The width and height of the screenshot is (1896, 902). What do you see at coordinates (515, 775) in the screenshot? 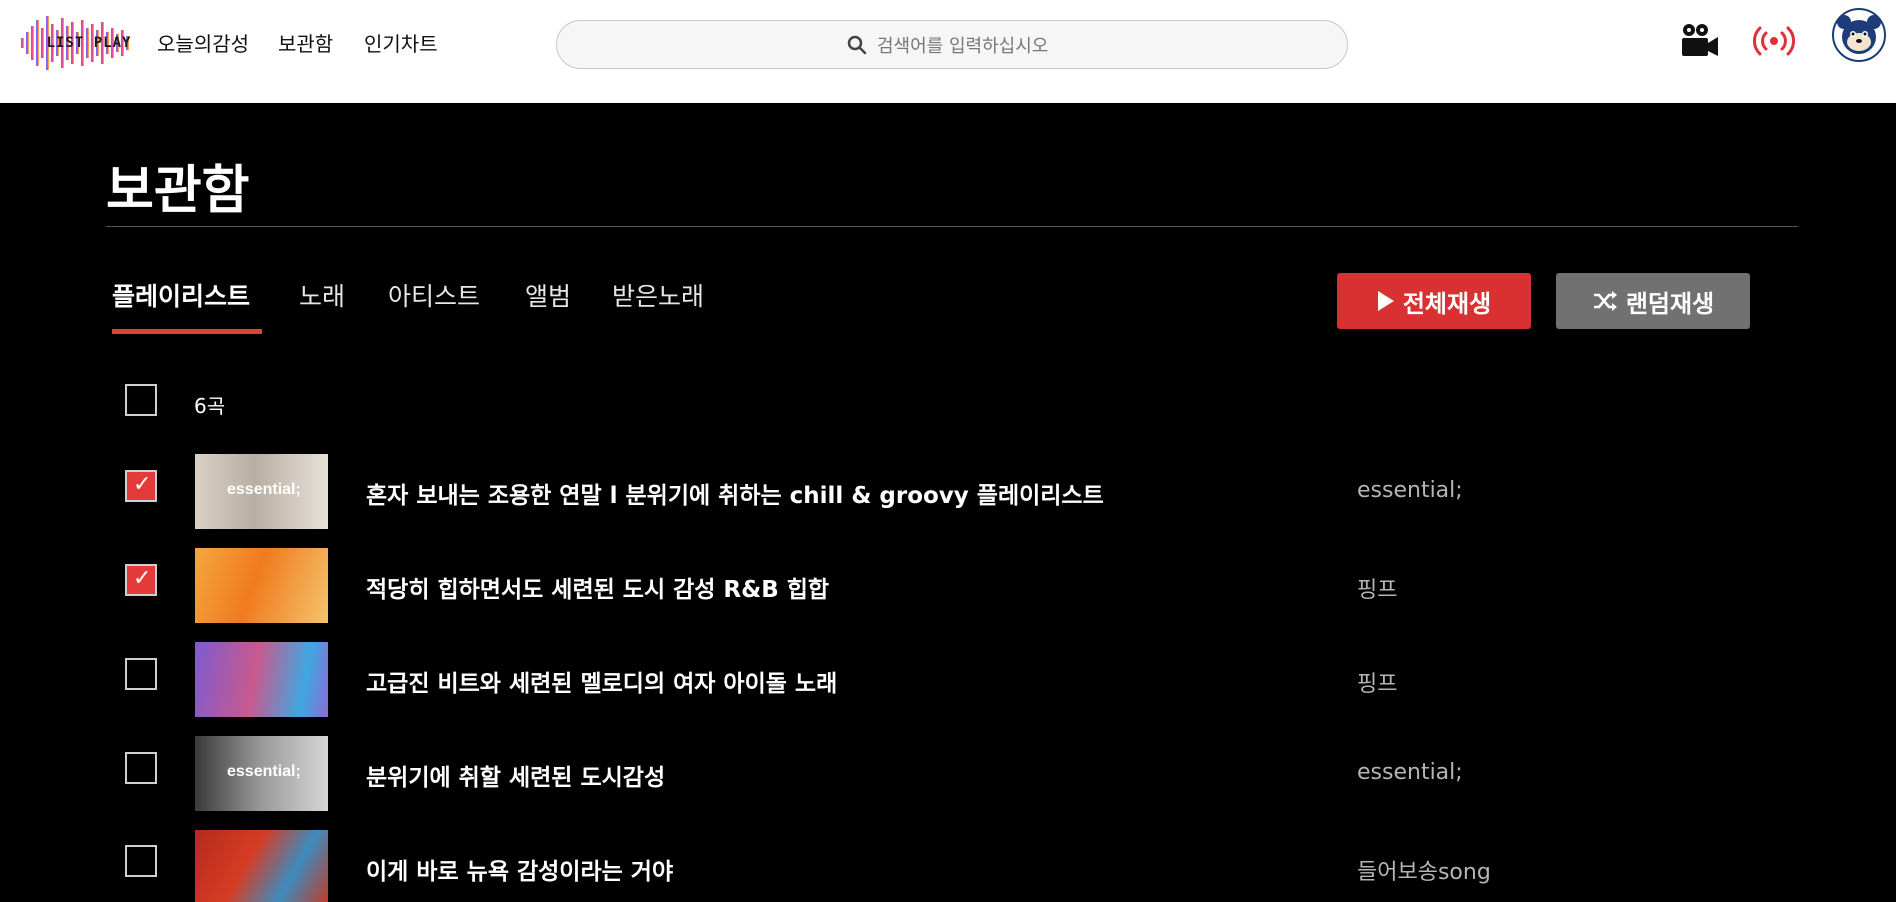
I see `playlist-title: 분위기에 취할 세련된 도시감성` at bounding box center [515, 775].